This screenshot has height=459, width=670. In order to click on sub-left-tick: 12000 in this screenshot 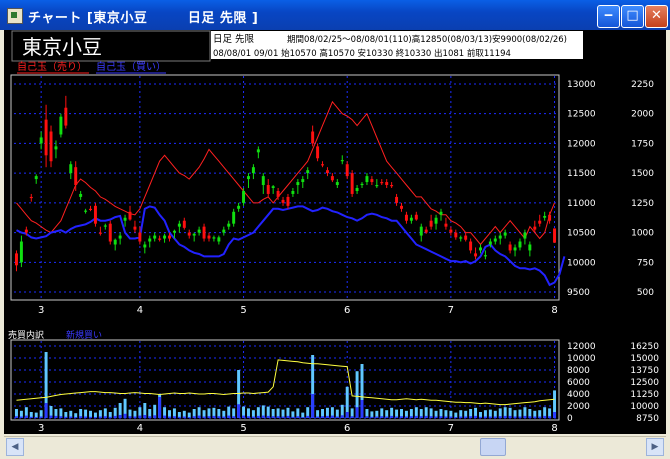, I will do `click(581, 347)`.